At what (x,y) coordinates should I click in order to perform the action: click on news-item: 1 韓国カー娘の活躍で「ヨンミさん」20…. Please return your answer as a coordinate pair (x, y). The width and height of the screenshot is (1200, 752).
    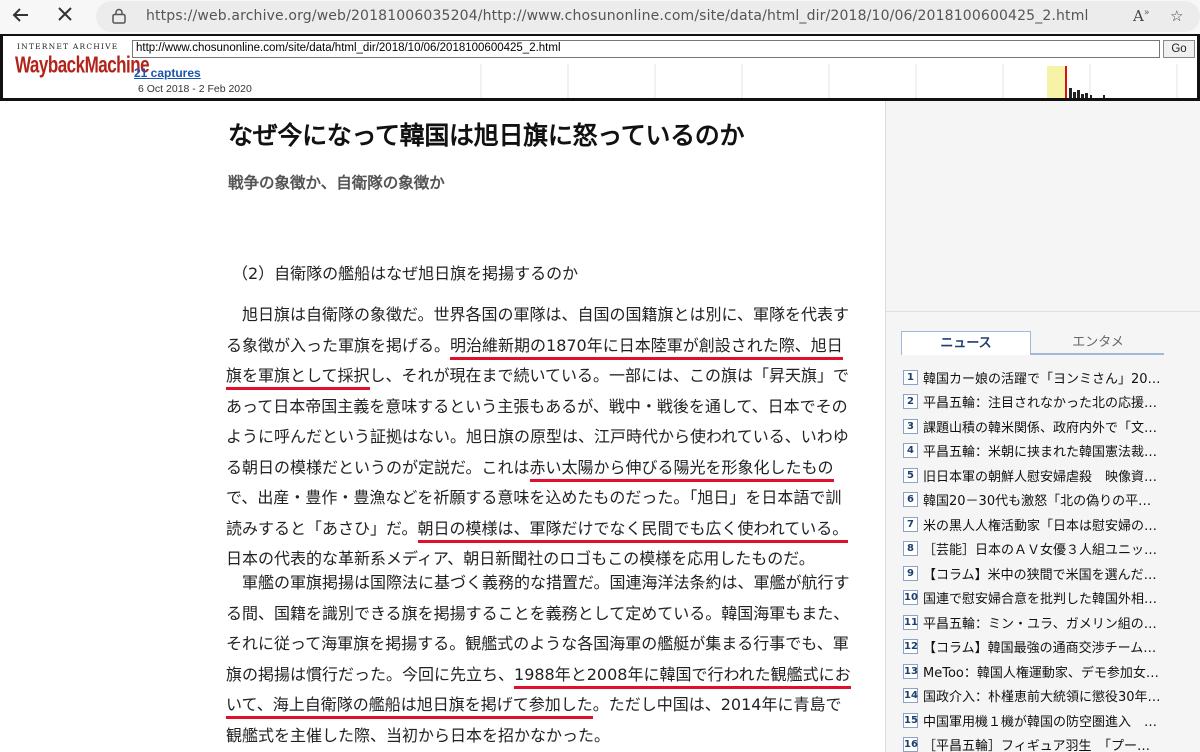
    Looking at the image, I should click on (1043, 377).